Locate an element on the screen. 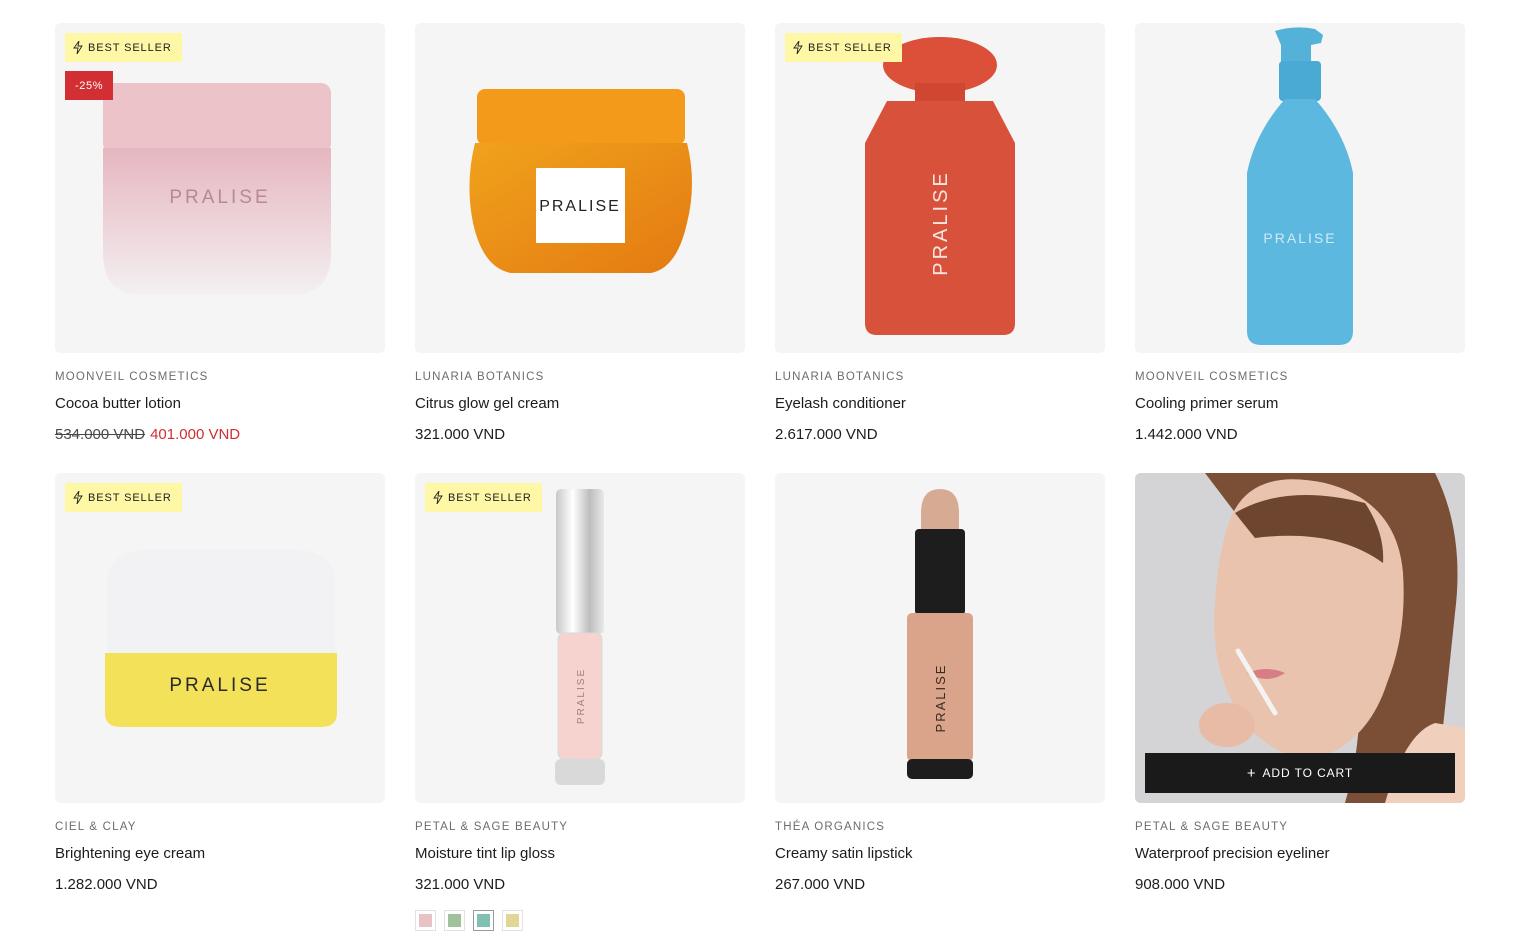  product-price: 1.442.000 VND is located at coordinates (1186, 434).